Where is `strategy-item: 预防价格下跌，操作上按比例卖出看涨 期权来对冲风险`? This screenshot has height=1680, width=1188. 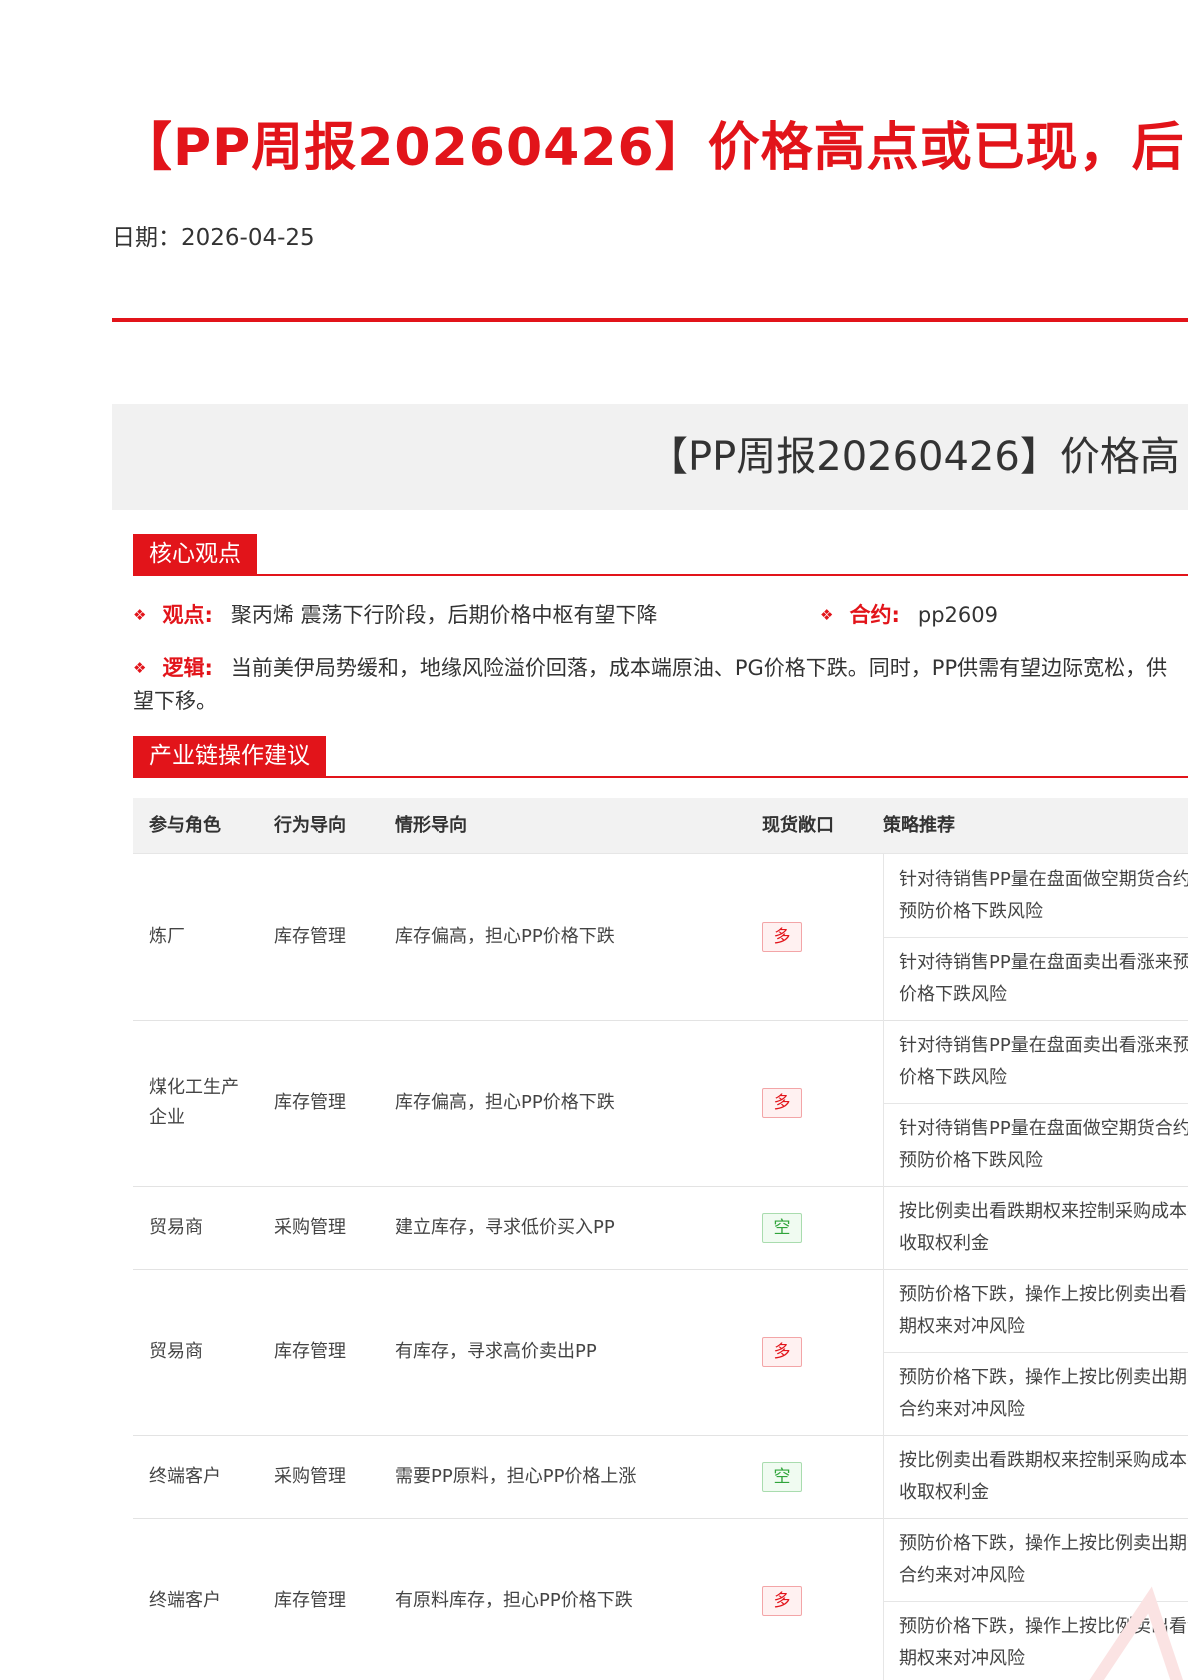 strategy-item: 预防价格下跌，操作上按比例卖出看涨 期权来对冲风险 is located at coordinates (1036, 1311).